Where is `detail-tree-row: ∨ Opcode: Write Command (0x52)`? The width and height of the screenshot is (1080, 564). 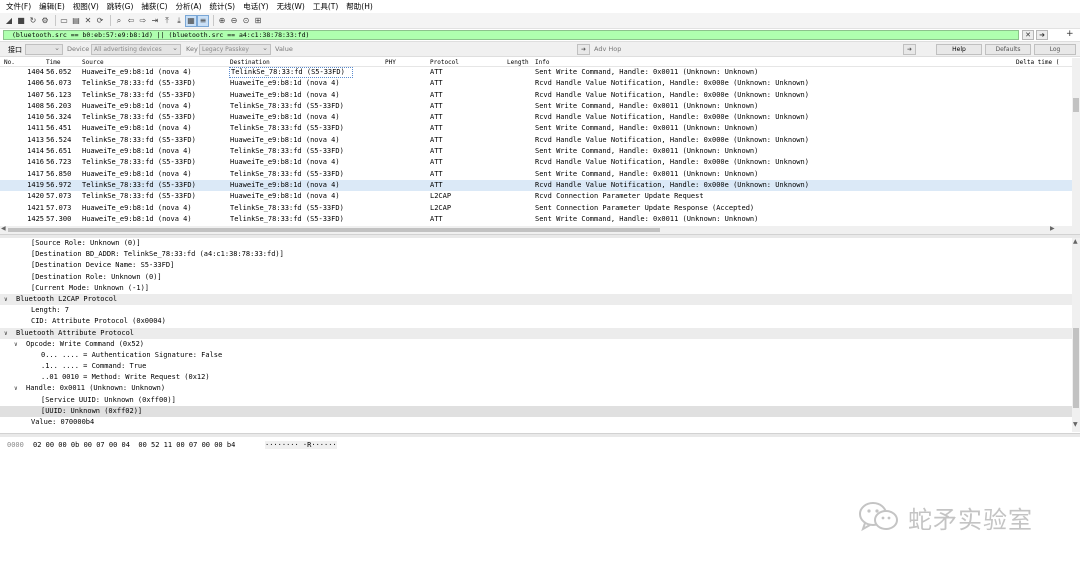
detail-tree-row: ∨ Opcode: Write Command (0x52) is located at coordinates (536, 344).